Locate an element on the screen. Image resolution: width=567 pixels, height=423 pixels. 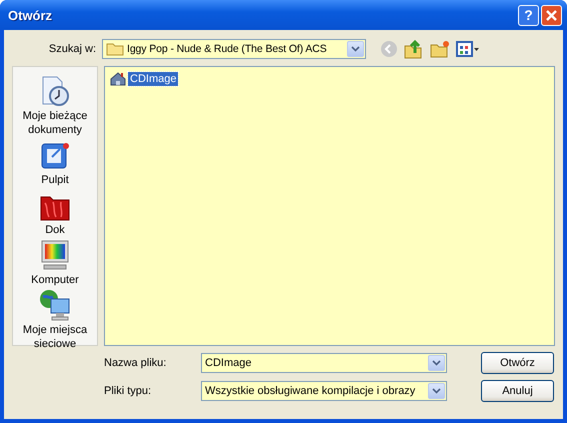
cancel-button: Anuluj is located at coordinates (517, 391).